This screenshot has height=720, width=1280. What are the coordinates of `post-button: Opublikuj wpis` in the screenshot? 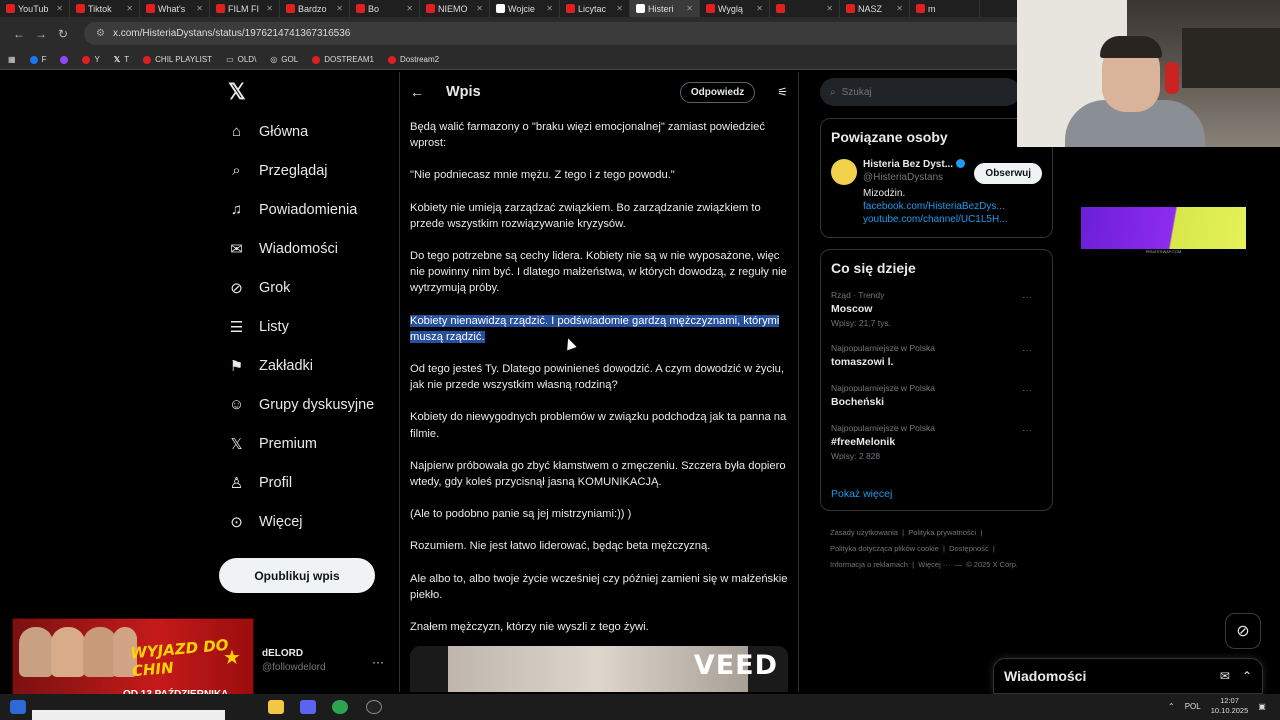 It's located at (297, 575).